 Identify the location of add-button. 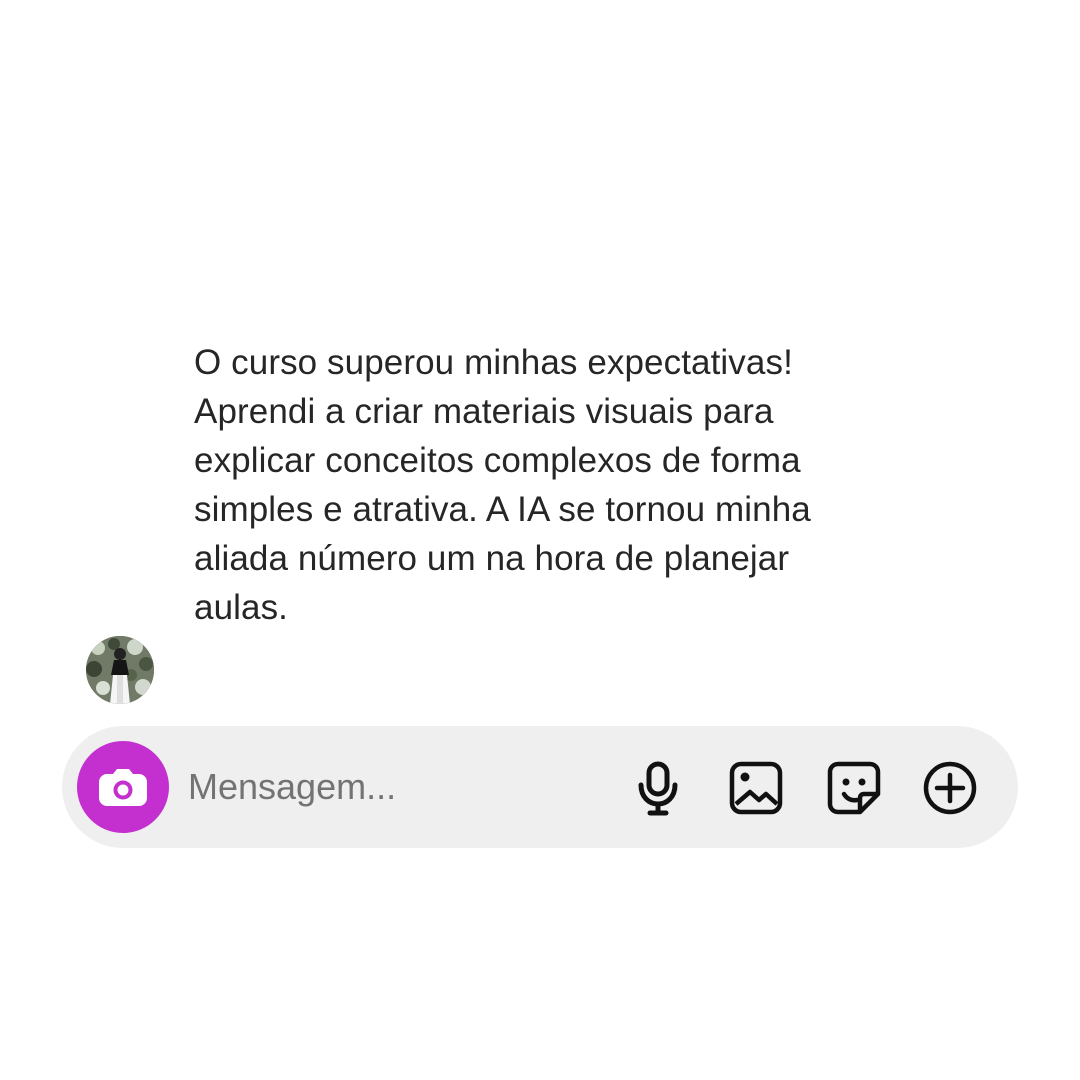
(950, 788).